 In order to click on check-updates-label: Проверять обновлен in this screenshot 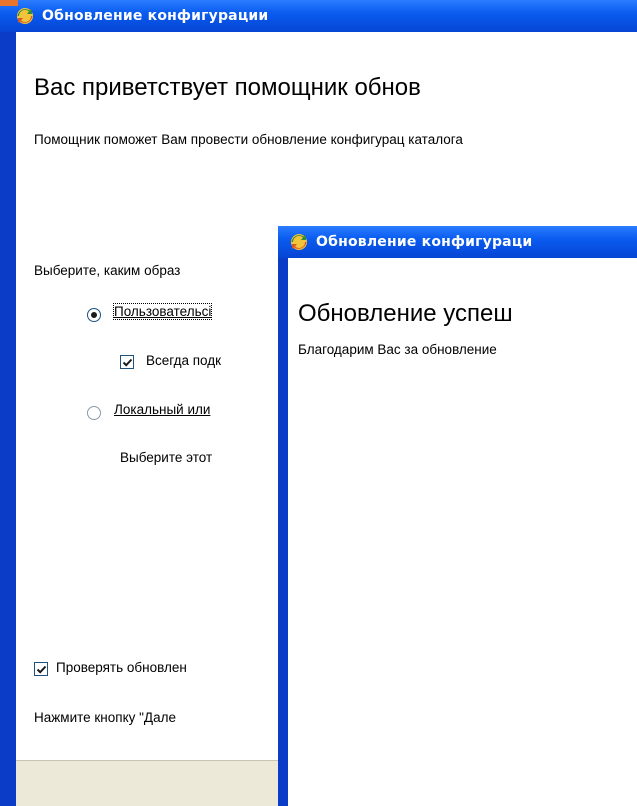, I will do `click(121, 667)`.